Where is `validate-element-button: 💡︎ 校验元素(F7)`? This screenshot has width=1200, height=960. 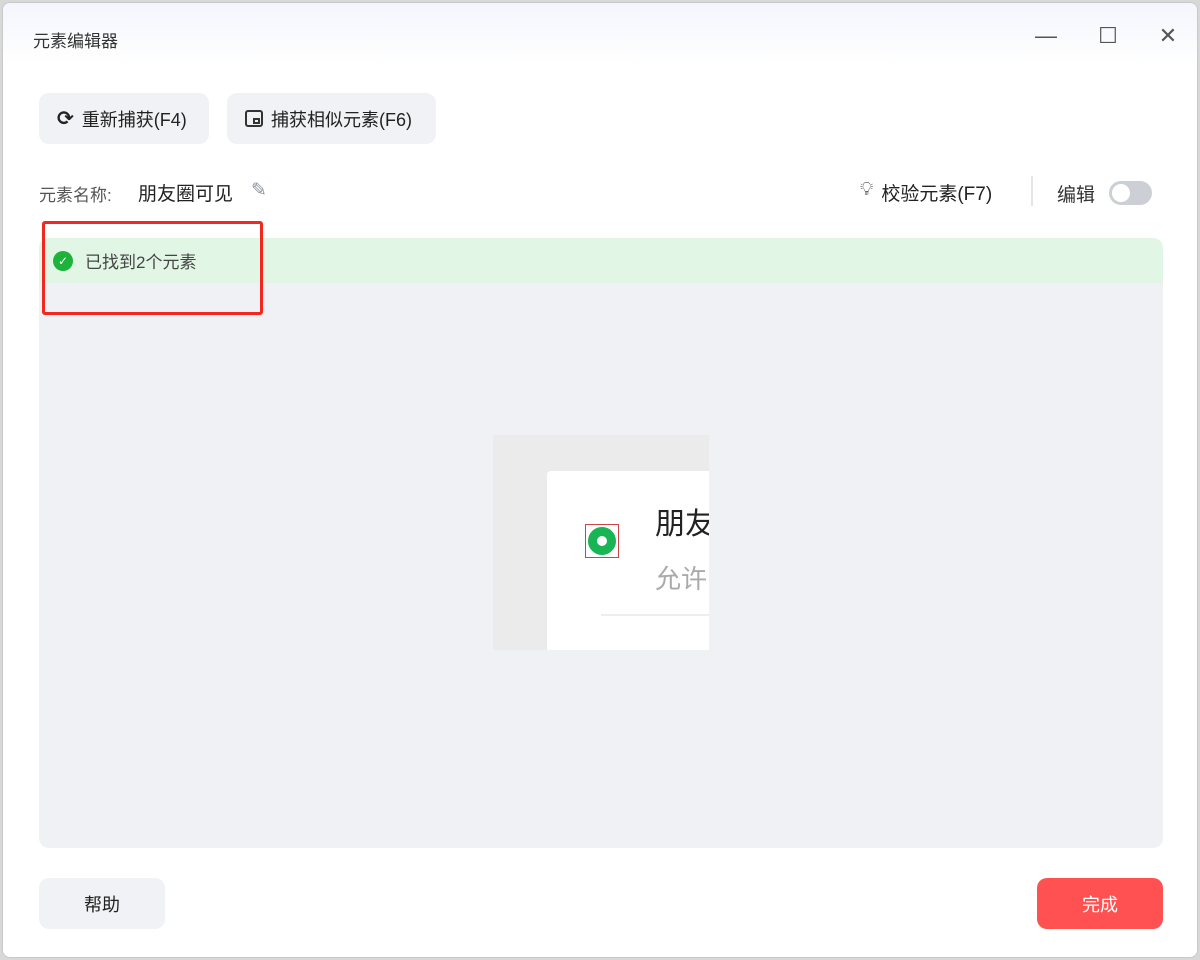 validate-element-button: 💡︎ 校验元素(F7) is located at coordinates (926, 192).